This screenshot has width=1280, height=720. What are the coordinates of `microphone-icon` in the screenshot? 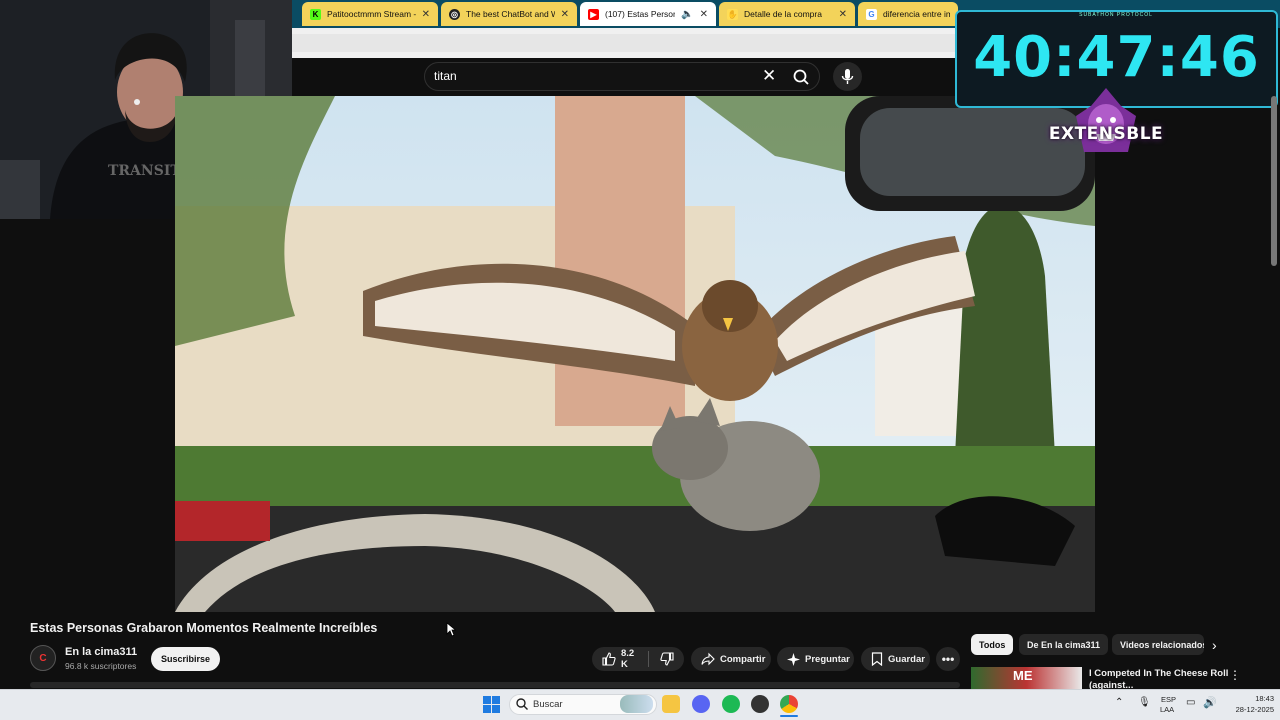 It's located at (847, 76).